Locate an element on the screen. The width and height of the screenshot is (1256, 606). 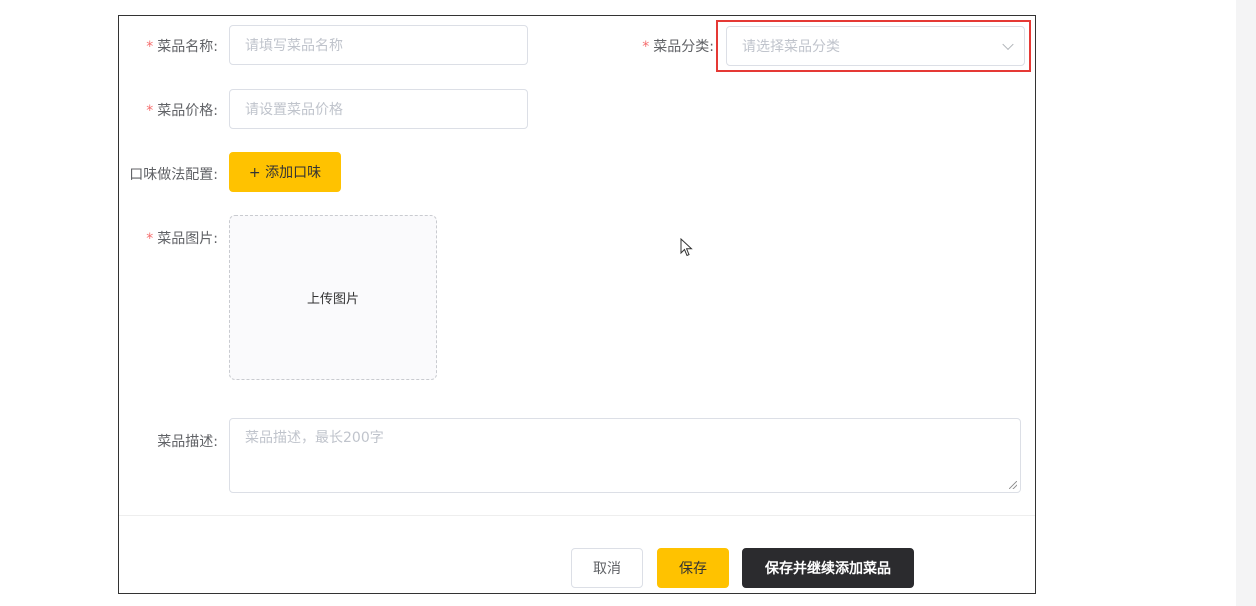
dish-category-label: * 菜品分类: is located at coordinates (678, 47).